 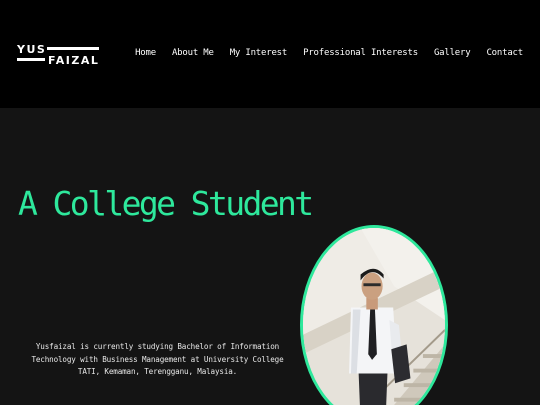 I want to click on logo-text-bottom: FAIZAL, so click(x=74, y=60).